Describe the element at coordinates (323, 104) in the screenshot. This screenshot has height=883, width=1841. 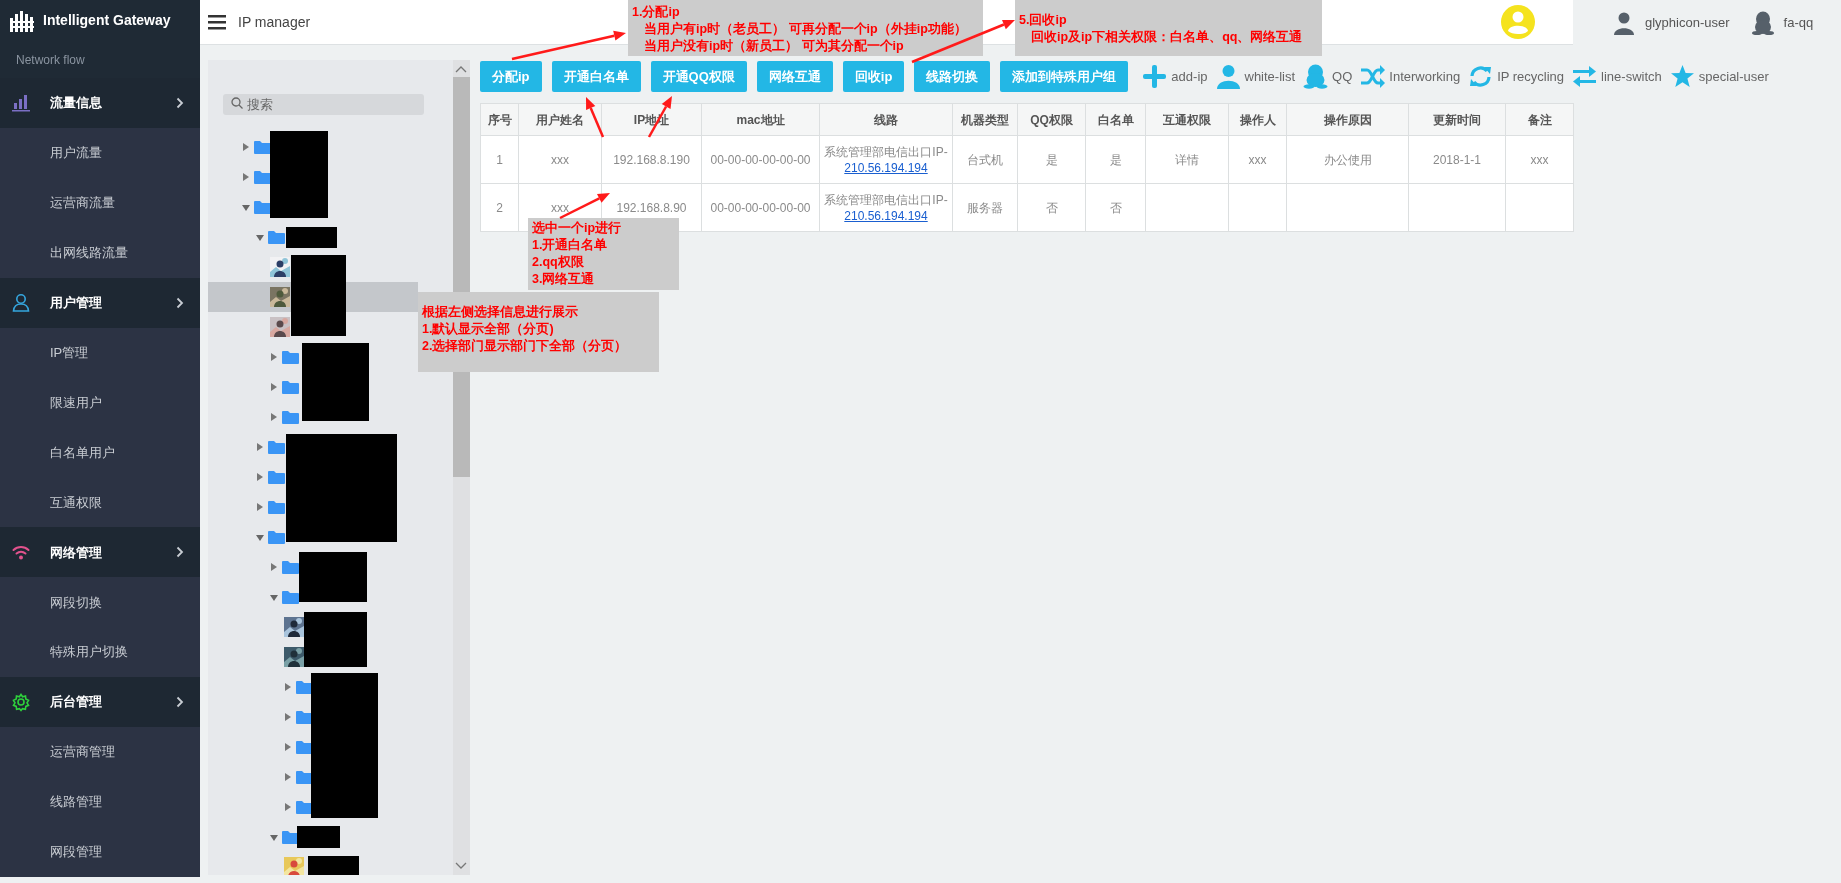
I see `search-field: 搜索` at that location.